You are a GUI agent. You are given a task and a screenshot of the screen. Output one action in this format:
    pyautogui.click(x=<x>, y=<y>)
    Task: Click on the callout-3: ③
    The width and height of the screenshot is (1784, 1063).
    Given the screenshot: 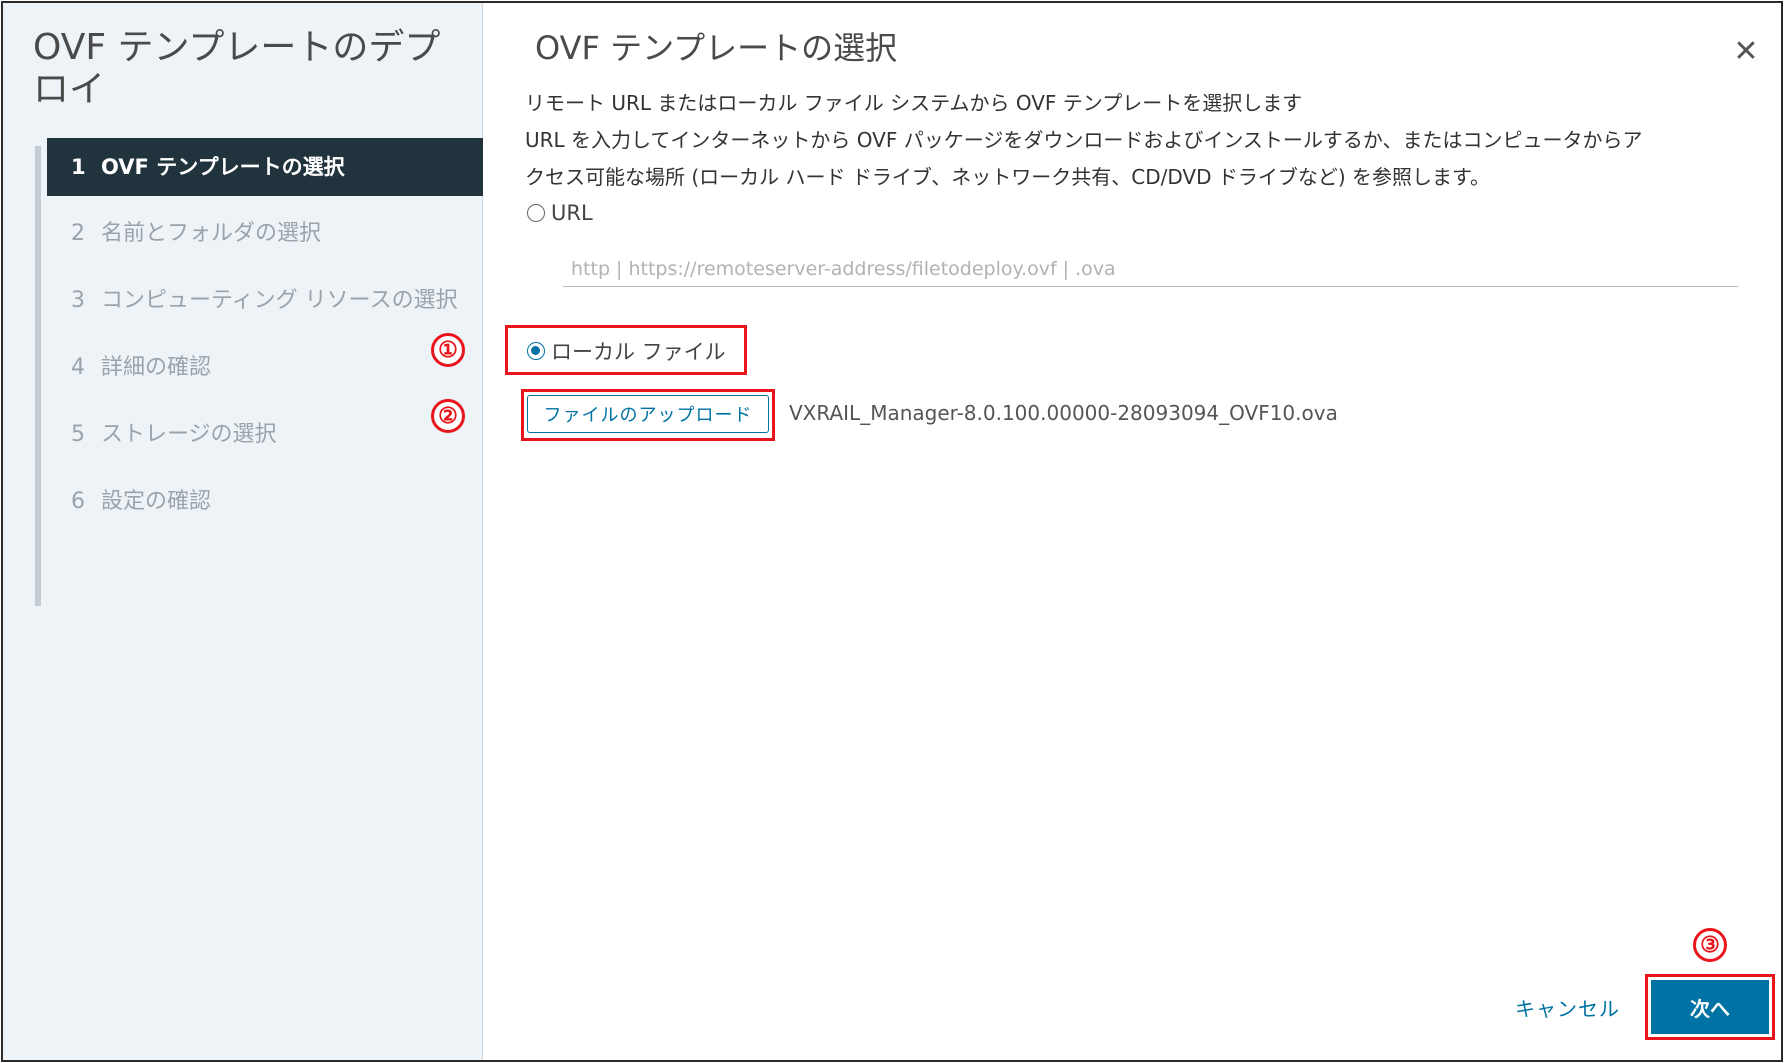 What is the action you would take?
    pyautogui.click(x=1710, y=945)
    